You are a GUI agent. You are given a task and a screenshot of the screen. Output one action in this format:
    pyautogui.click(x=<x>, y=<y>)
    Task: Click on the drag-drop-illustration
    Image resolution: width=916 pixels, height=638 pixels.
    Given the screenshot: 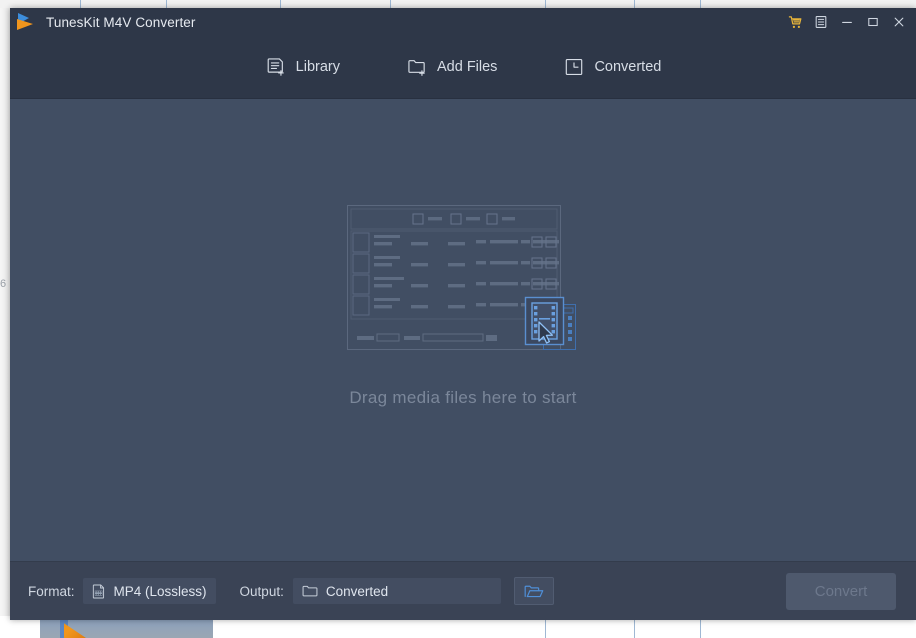 What is the action you would take?
    pyautogui.click(x=463, y=282)
    